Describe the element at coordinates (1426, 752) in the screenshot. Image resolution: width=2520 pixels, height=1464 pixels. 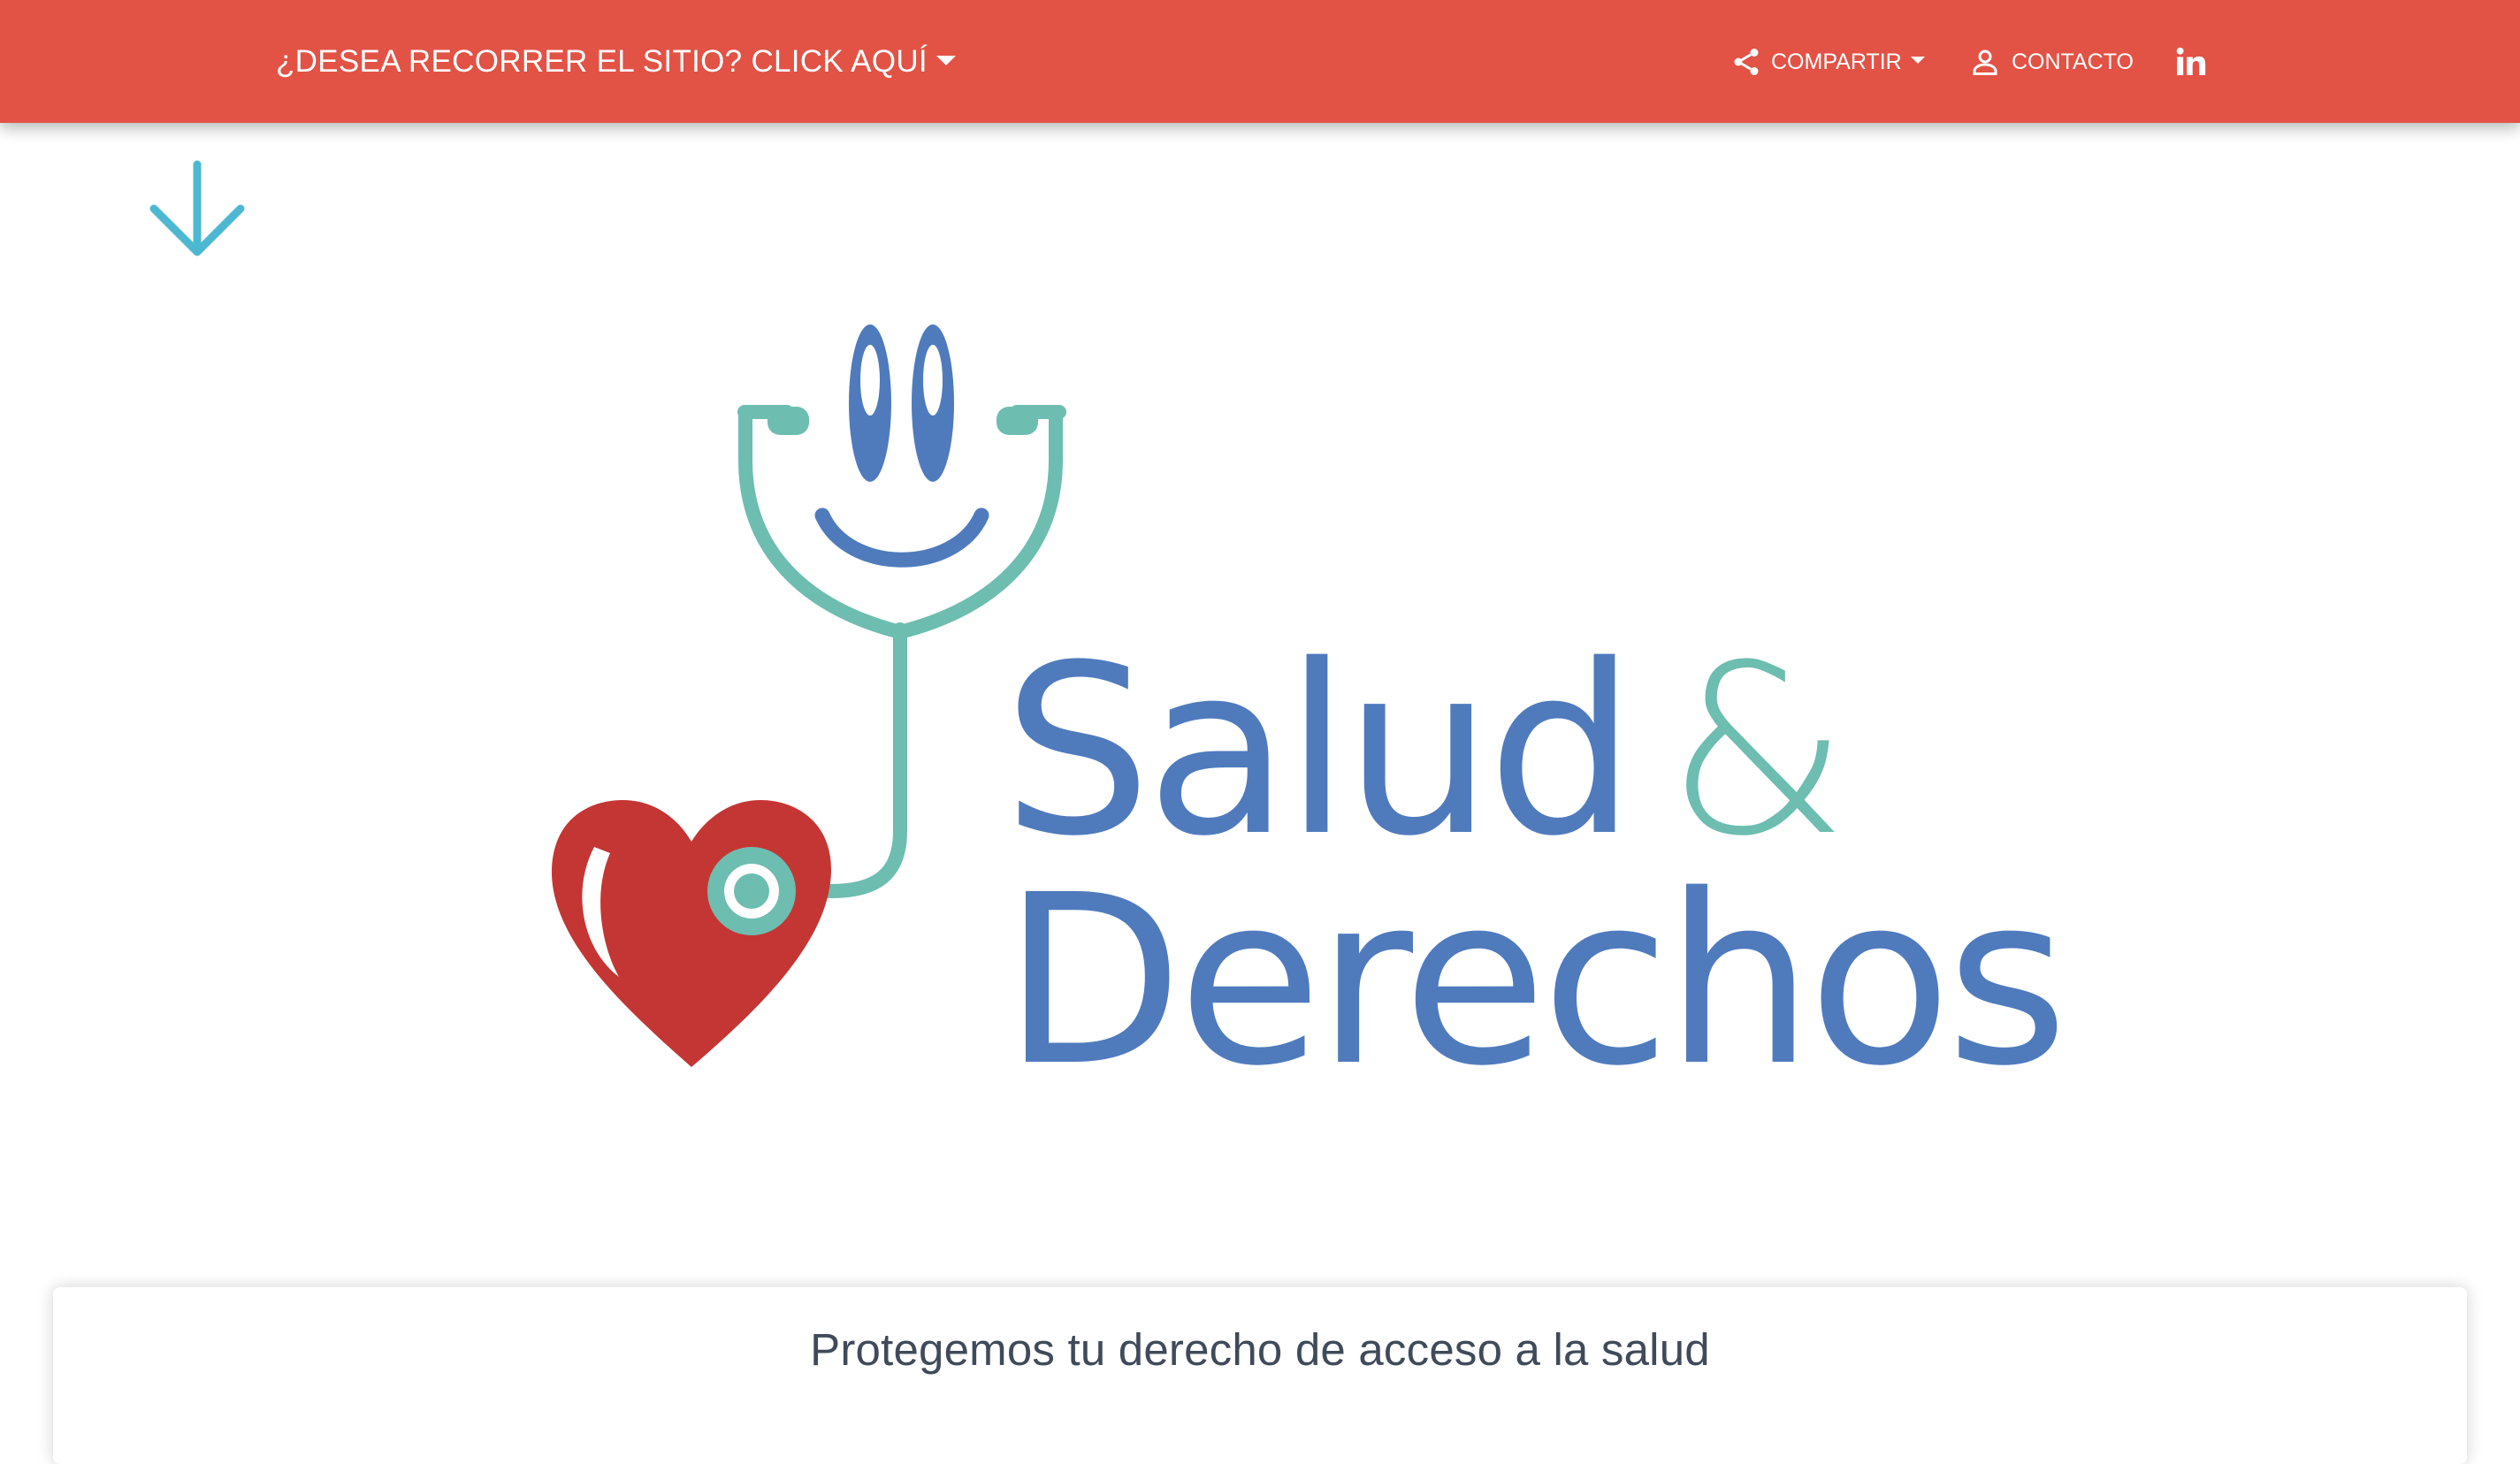
I see `logo-wordmark-line-1: Salud &` at that location.